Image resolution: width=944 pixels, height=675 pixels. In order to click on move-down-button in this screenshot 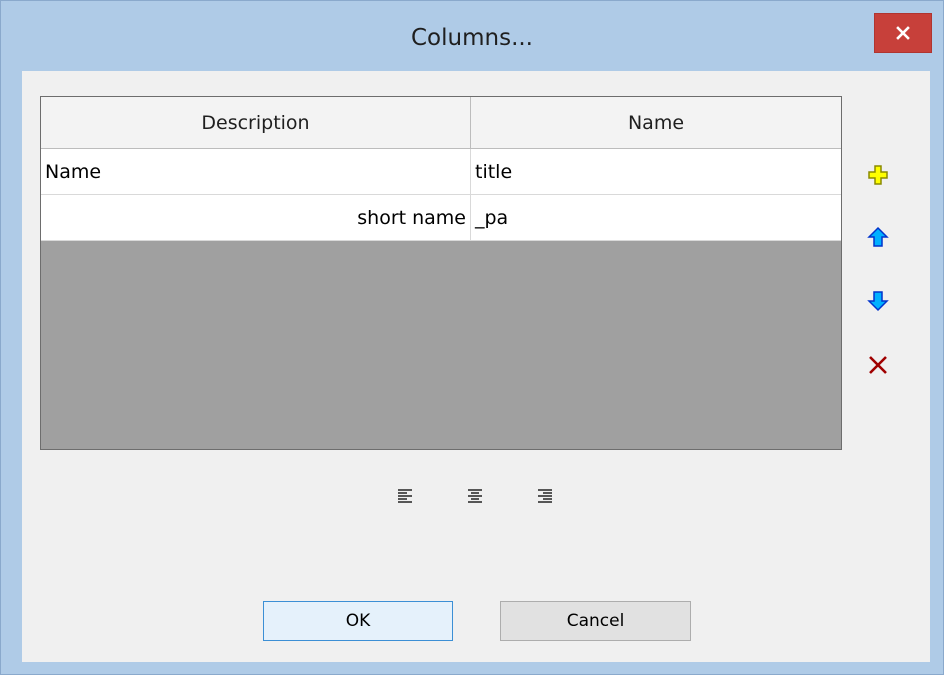, I will do `click(878, 301)`.